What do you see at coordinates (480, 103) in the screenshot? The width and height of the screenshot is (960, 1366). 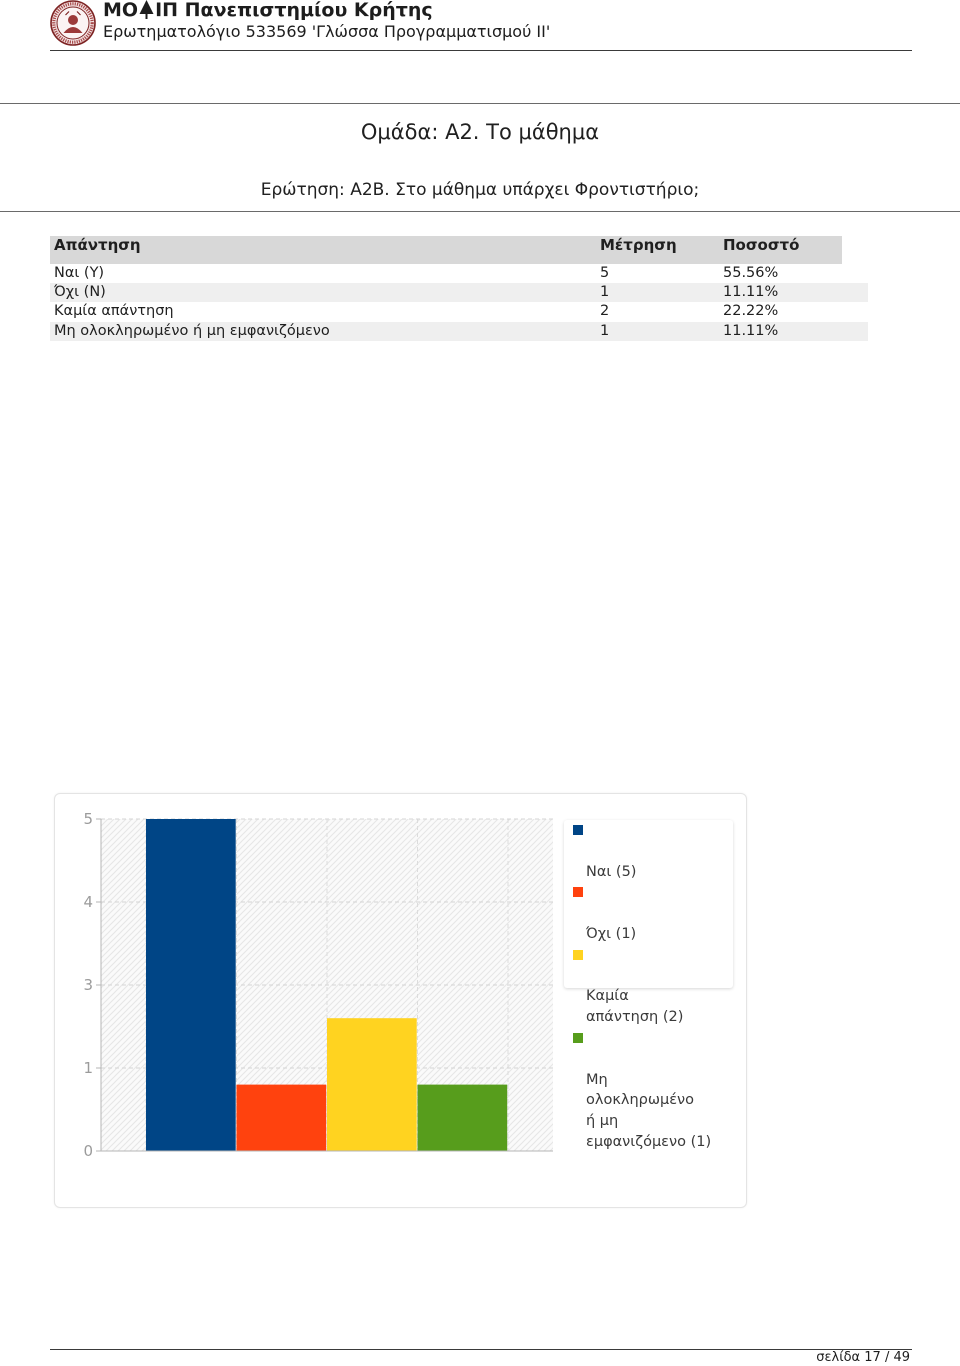 I see `section-divider-top` at bounding box center [480, 103].